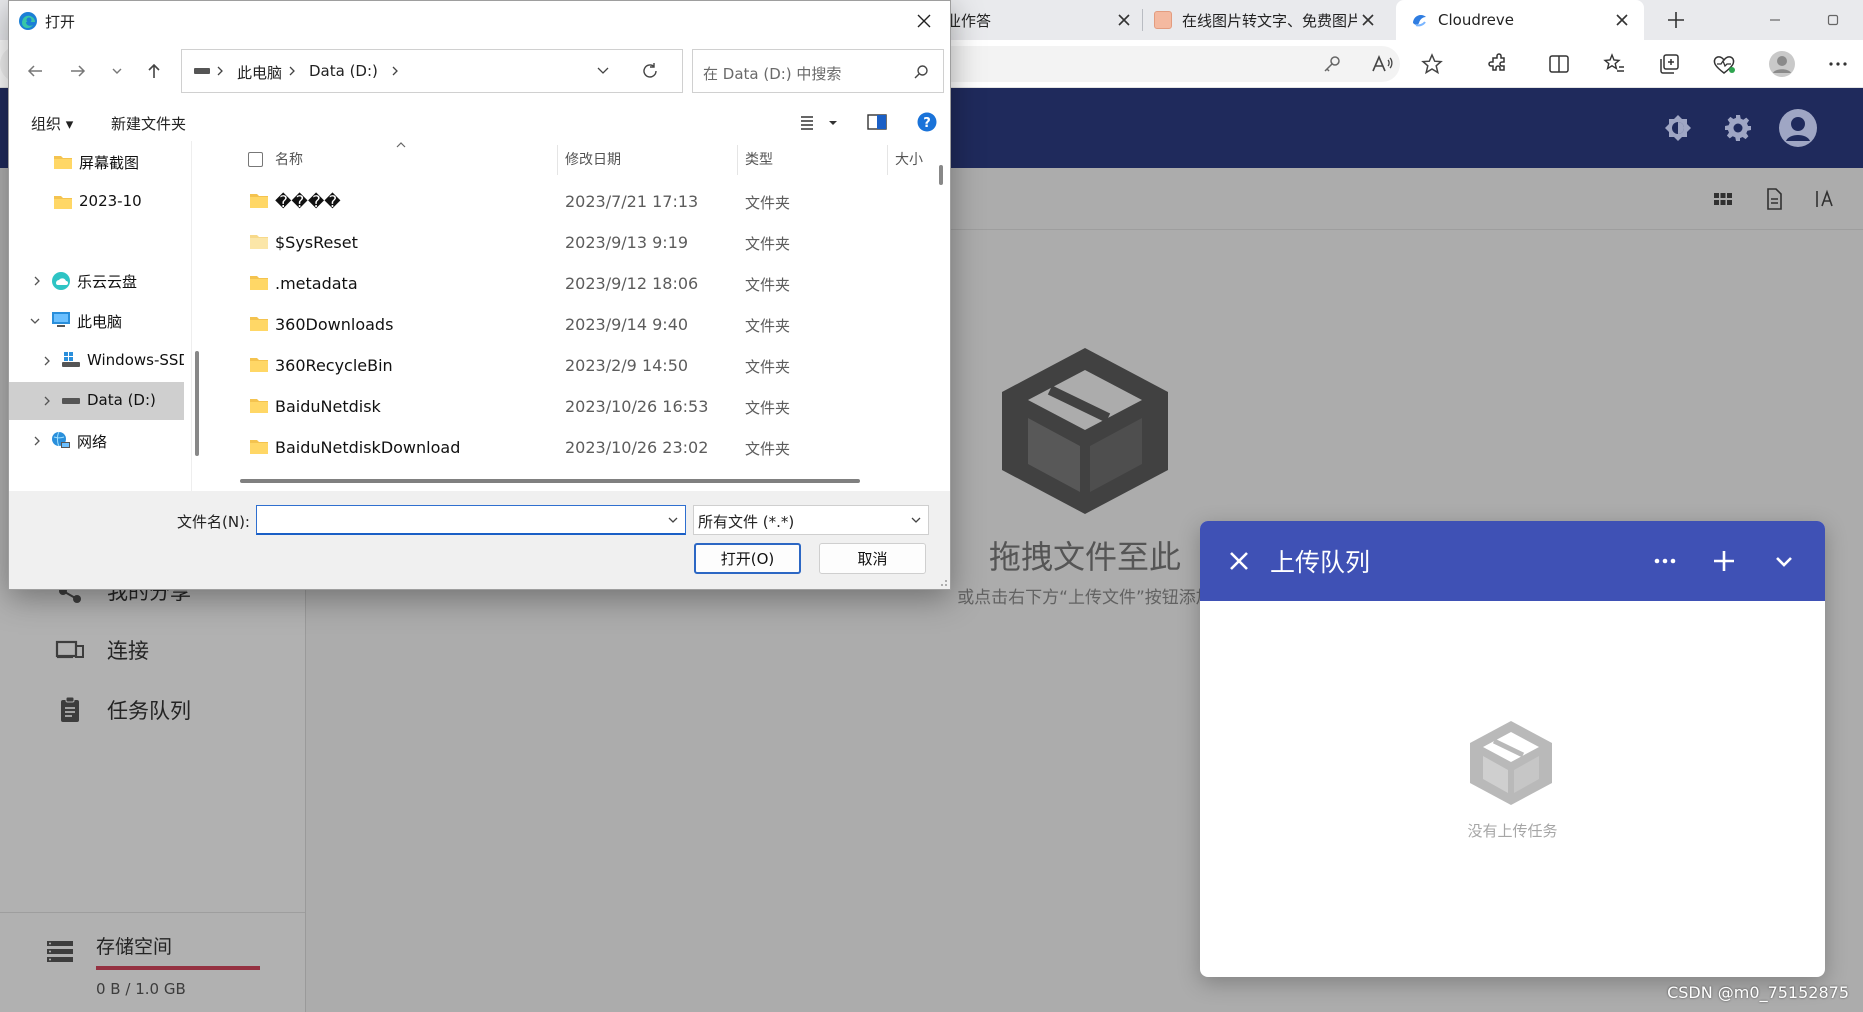  What do you see at coordinates (1678, 128) in the screenshot?
I see `theme-toggle-icon` at bounding box center [1678, 128].